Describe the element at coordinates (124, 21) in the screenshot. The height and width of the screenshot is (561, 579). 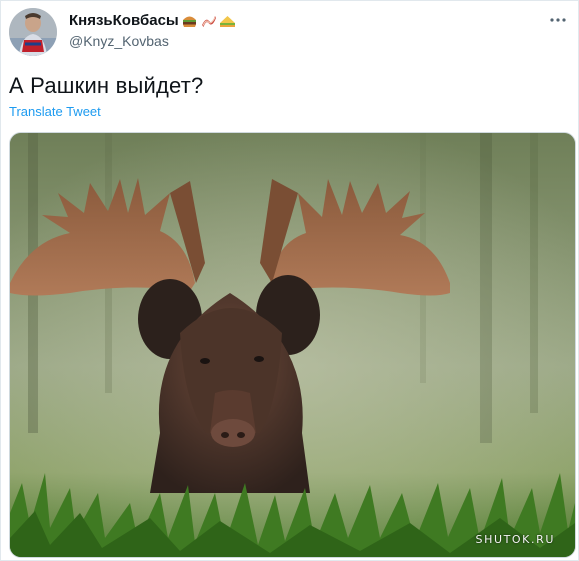
I see `display-name: КнязьКовбасы` at that location.